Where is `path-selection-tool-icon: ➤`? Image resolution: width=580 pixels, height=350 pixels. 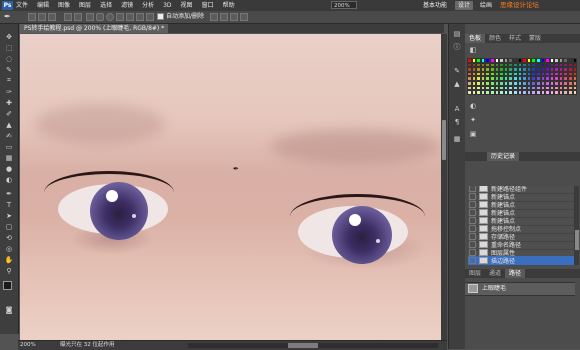 path-selection-tool-icon: ➤ is located at coordinates (9, 215).